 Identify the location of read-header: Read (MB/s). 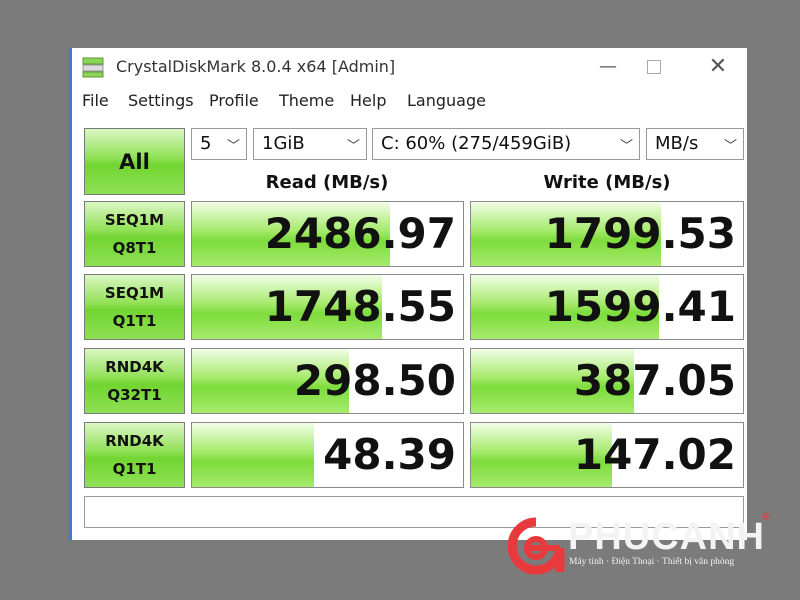
(327, 182).